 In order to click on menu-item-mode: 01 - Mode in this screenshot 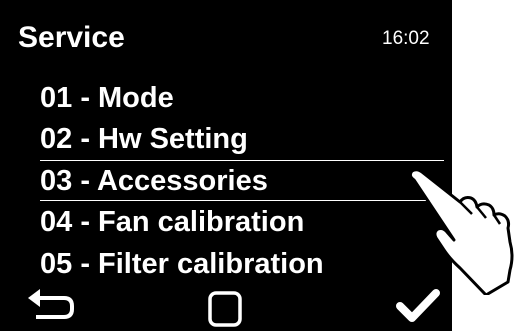, I will do `click(107, 98)`.